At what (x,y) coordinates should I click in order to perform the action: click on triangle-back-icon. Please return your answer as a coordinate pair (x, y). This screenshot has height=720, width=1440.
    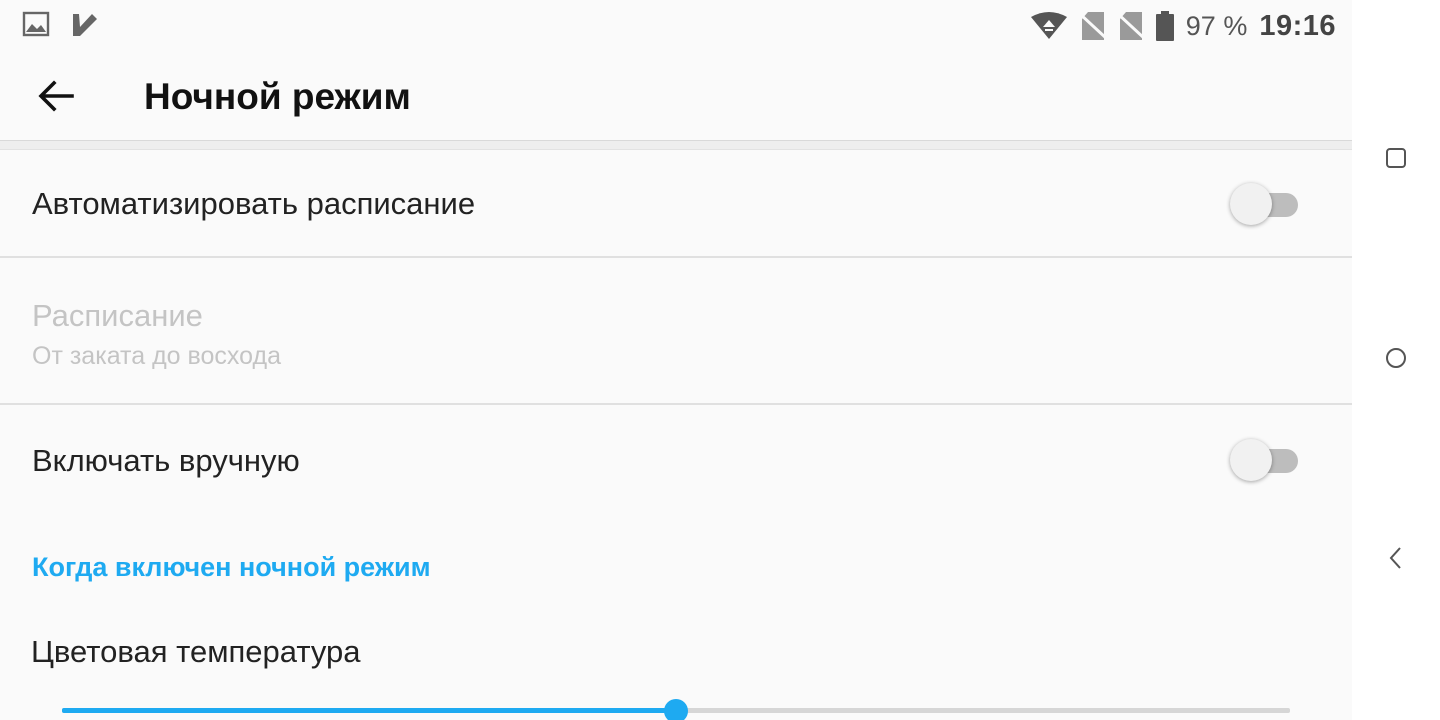
    Looking at the image, I should click on (1396, 560).